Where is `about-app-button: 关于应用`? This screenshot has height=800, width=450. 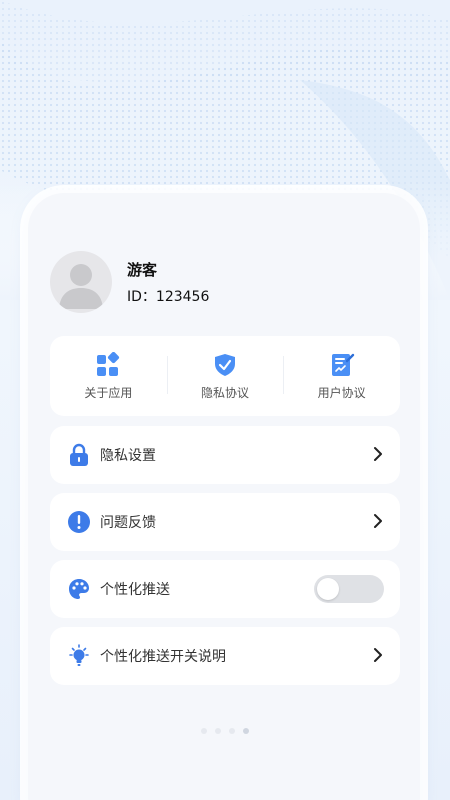
about-app-button: 关于应用 is located at coordinates (108, 376).